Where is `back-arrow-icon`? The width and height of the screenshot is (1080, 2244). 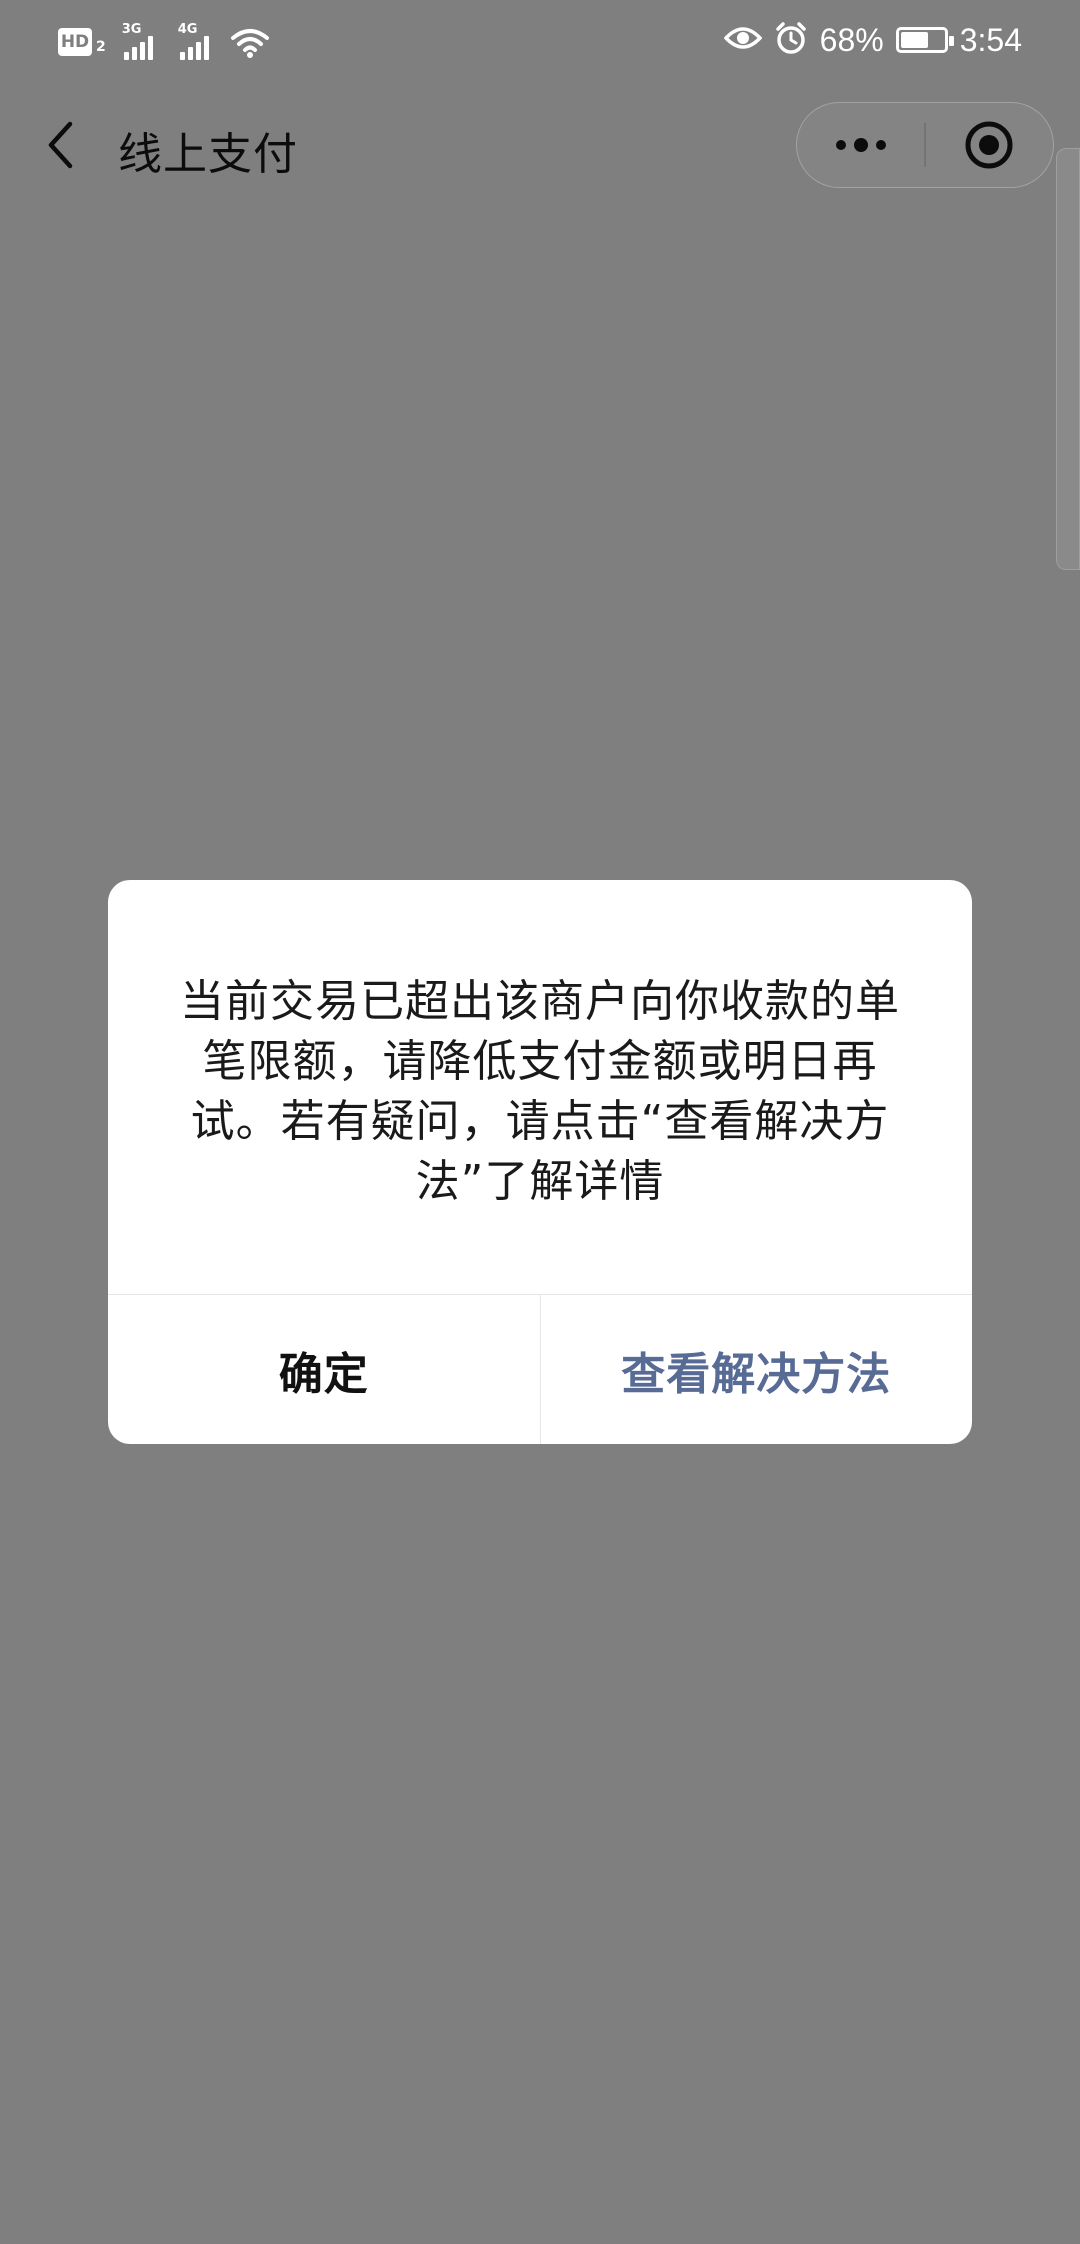
back-arrow-icon is located at coordinates (60, 145).